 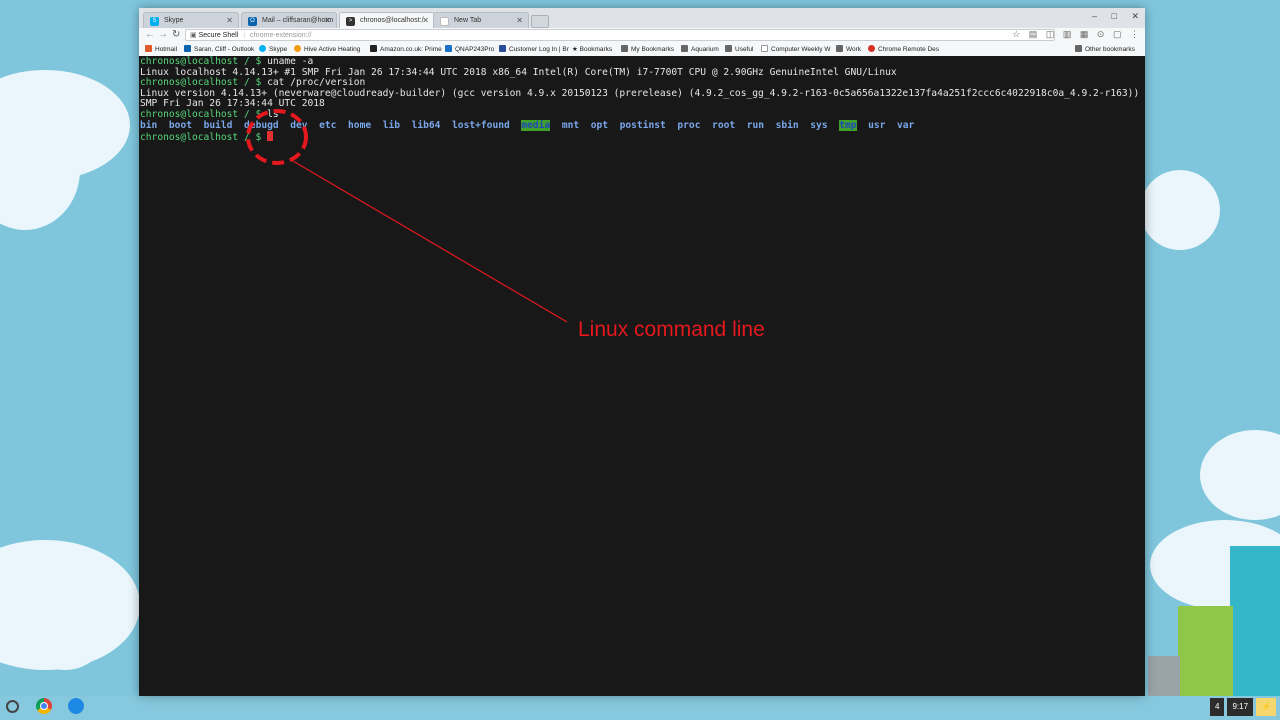 What do you see at coordinates (801, 49) in the screenshot?
I see `bookmark-label: Computer Weekly W` at bounding box center [801, 49].